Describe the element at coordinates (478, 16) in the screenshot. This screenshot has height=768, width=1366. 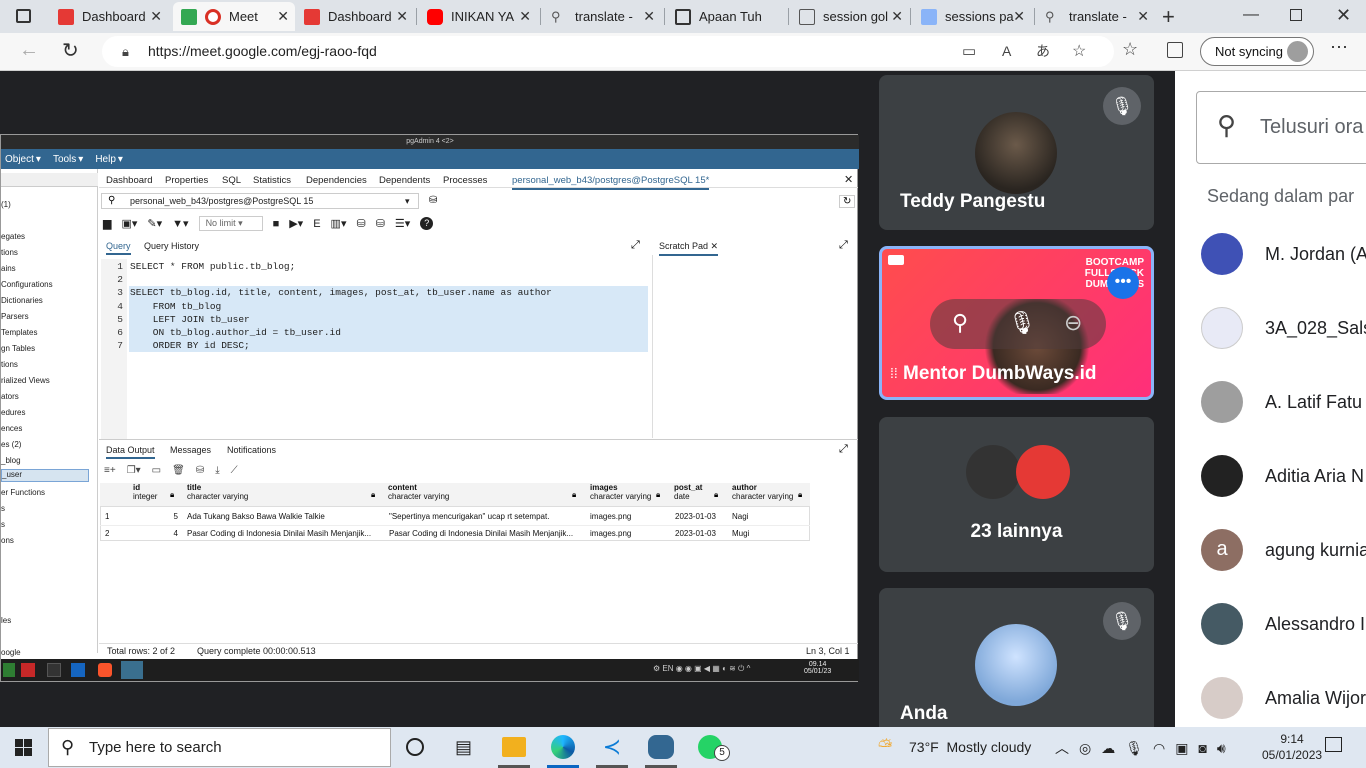
I see `tab-youtube: INIKAN YA ✕` at that location.